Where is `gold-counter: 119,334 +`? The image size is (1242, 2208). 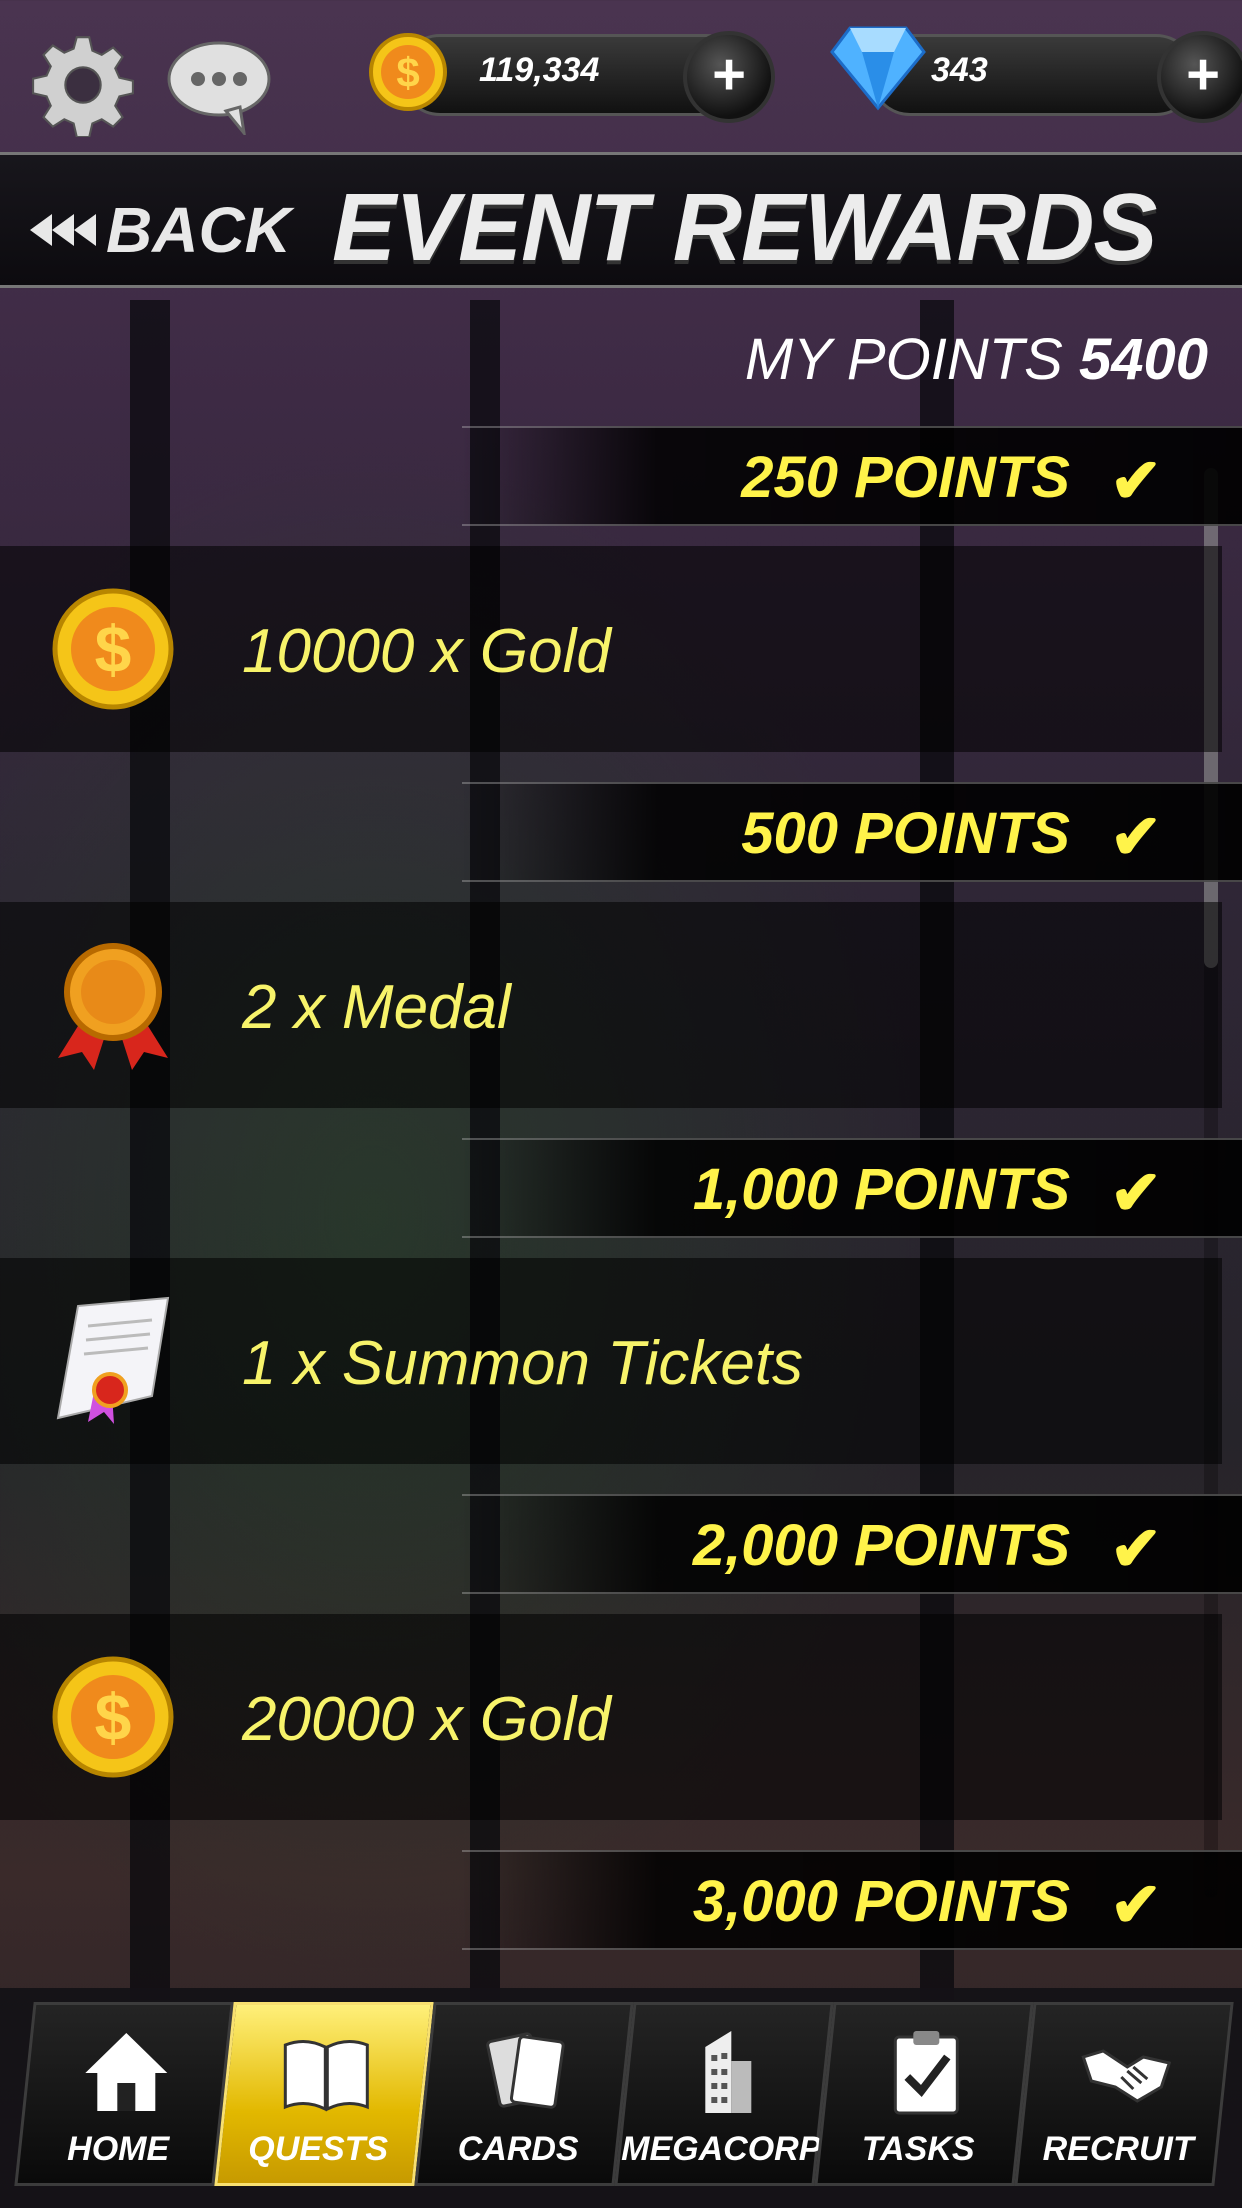 gold-counter: 119,334 + is located at coordinates (587, 77).